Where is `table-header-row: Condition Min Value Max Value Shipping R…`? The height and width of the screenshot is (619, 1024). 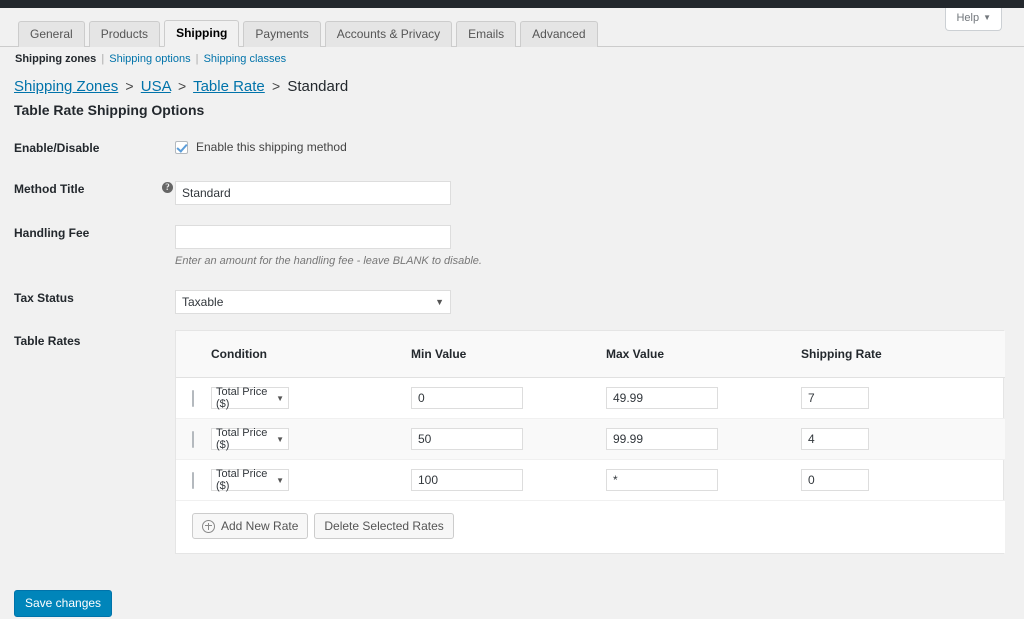 table-header-row: Condition Min Value Max Value Shipping R… is located at coordinates (590, 354).